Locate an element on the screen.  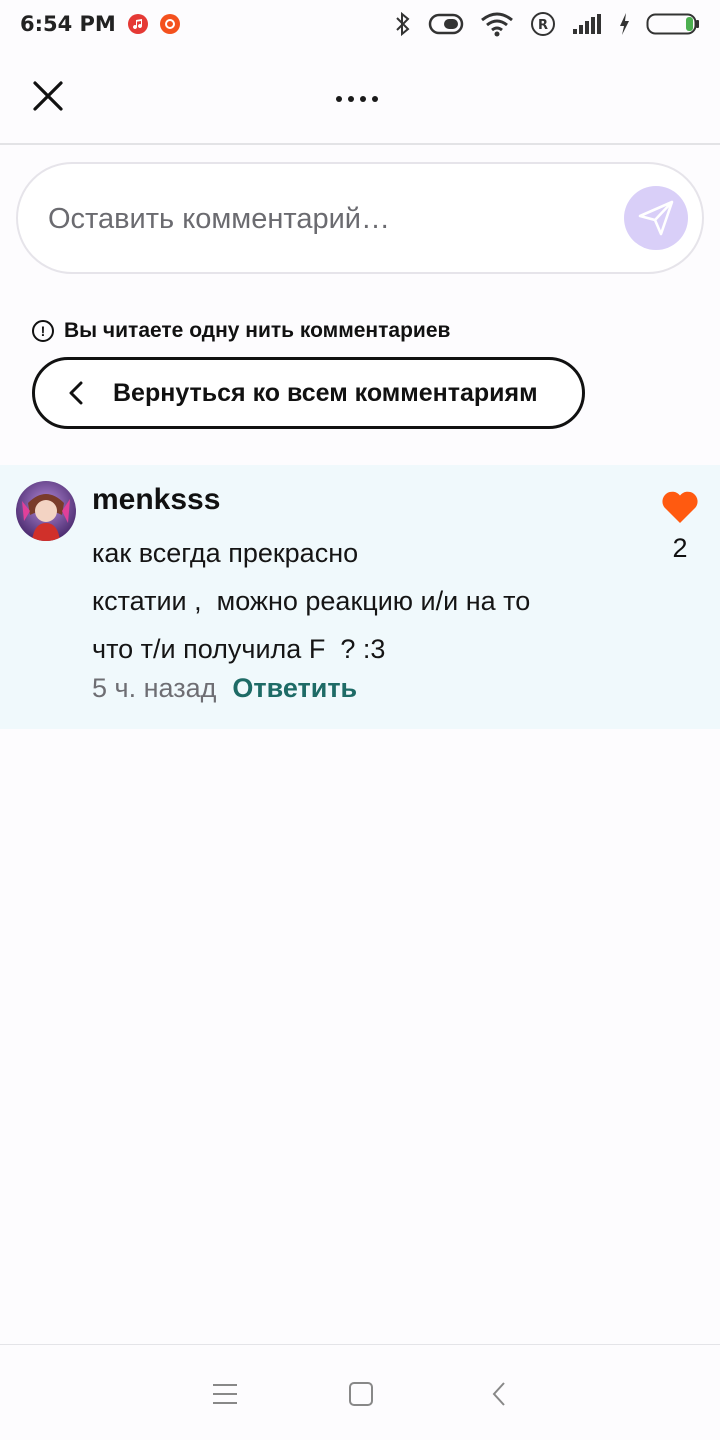
send-icon is located at coordinates (656, 218).